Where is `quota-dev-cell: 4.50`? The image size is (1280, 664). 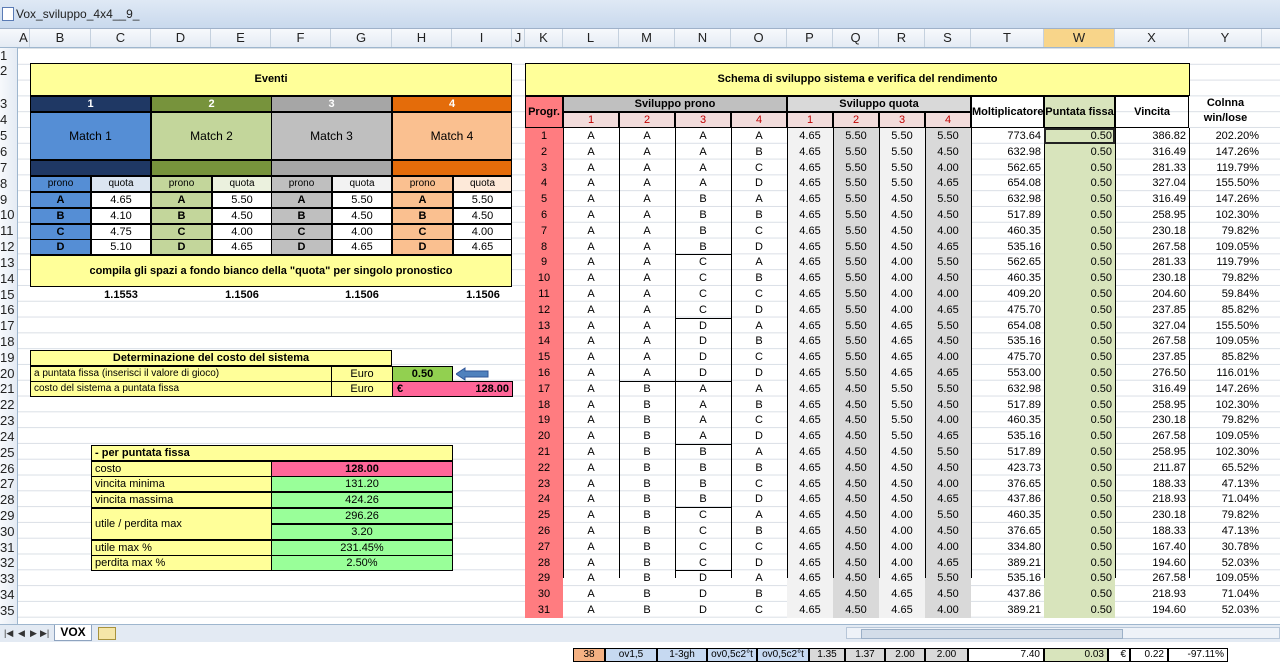 quota-dev-cell: 4.50 is located at coordinates (948, 467).